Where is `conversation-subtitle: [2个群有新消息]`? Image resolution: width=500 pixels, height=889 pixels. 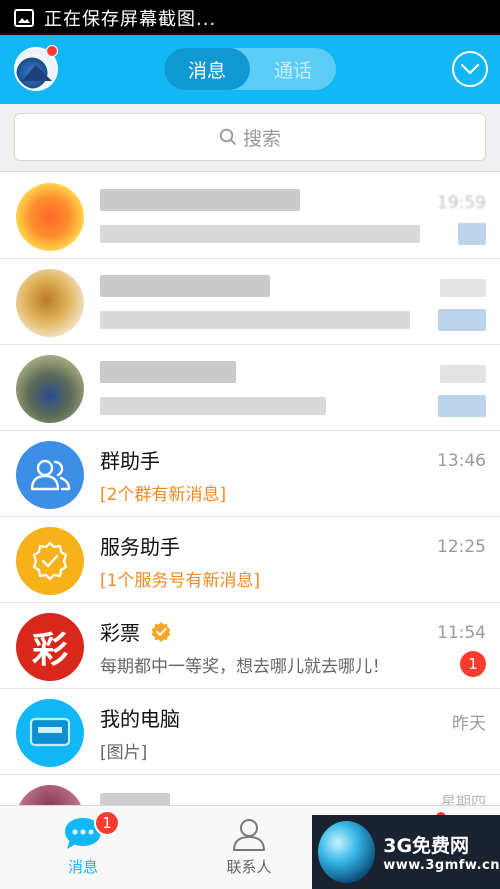
conversation-subtitle: [2个群有新消息] is located at coordinates (163, 495).